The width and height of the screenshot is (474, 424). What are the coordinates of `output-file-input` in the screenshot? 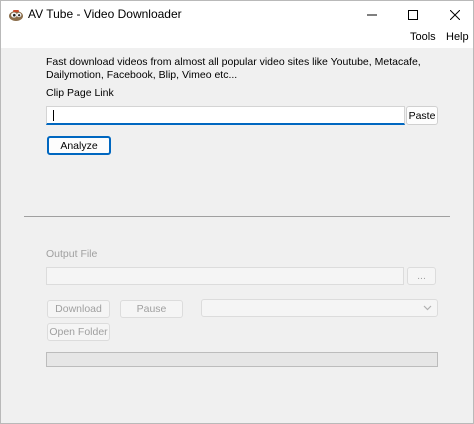 It's located at (225, 276).